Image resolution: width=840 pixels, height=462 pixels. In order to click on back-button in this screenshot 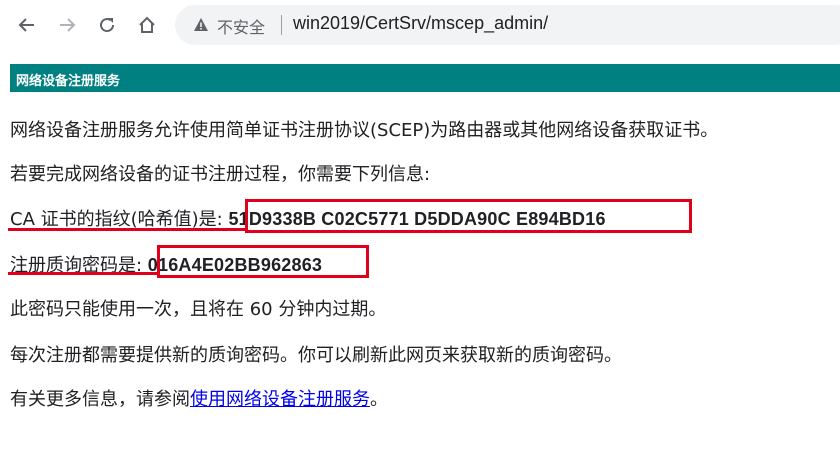, I will do `click(27, 25)`.